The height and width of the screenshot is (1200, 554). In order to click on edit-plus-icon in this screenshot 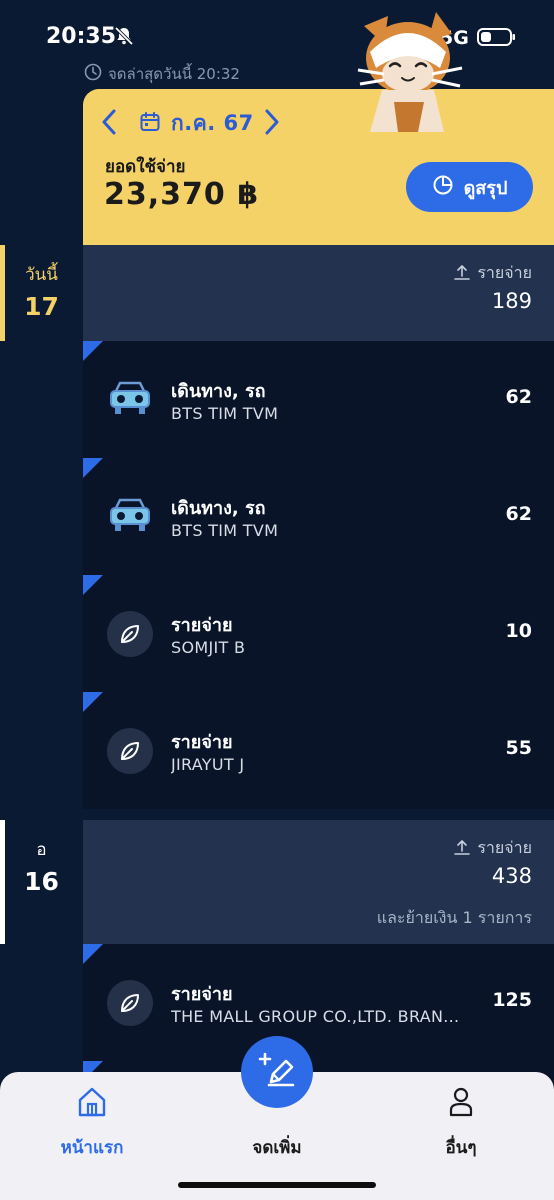, I will do `click(277, 1072)`.